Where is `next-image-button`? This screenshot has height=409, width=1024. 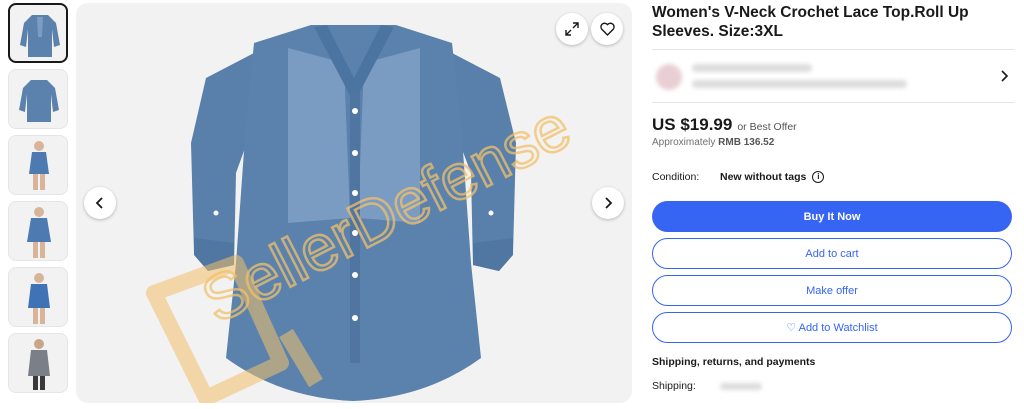 next-image-button is located at coordinates (608, 203).